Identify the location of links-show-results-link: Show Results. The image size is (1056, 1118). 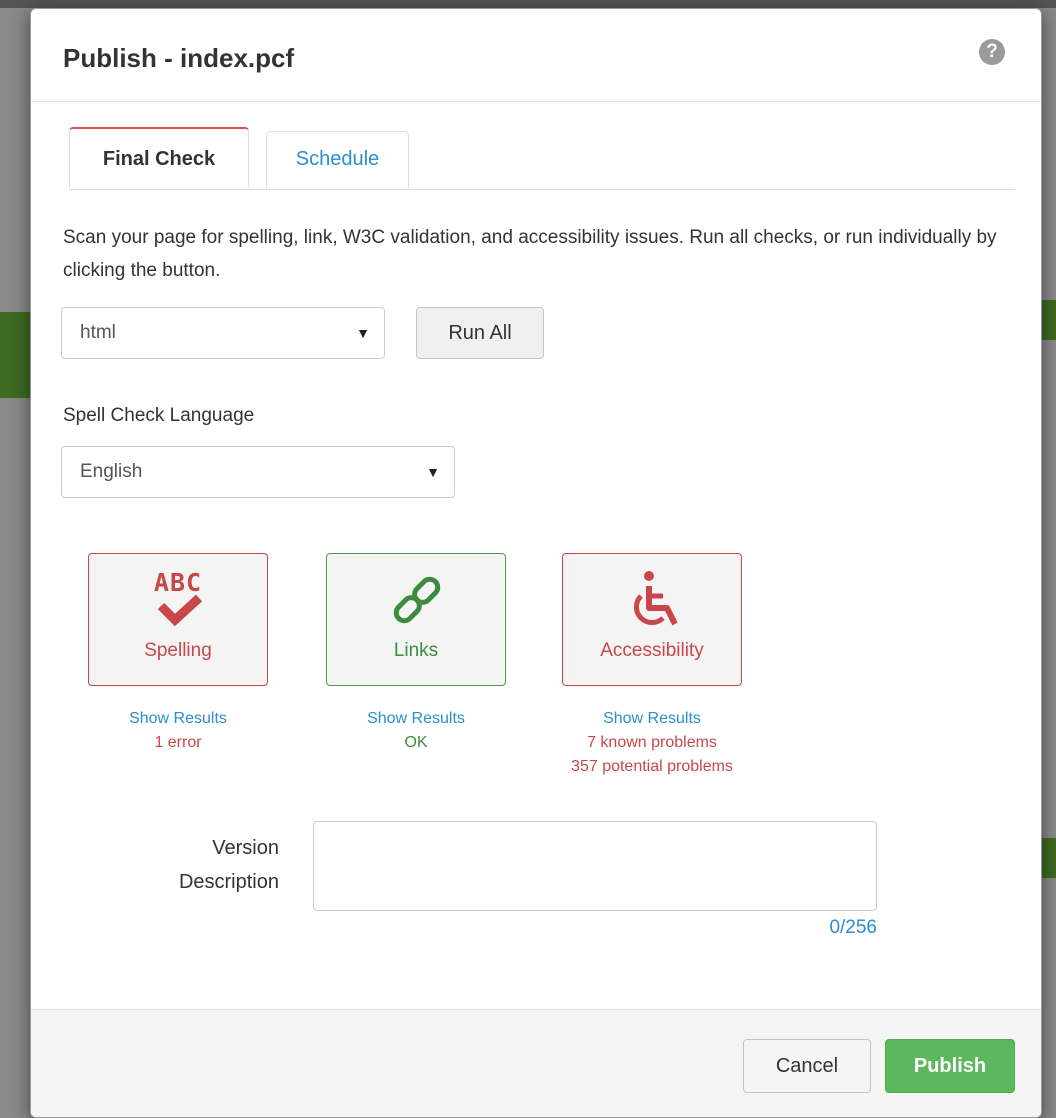
(416, 719).